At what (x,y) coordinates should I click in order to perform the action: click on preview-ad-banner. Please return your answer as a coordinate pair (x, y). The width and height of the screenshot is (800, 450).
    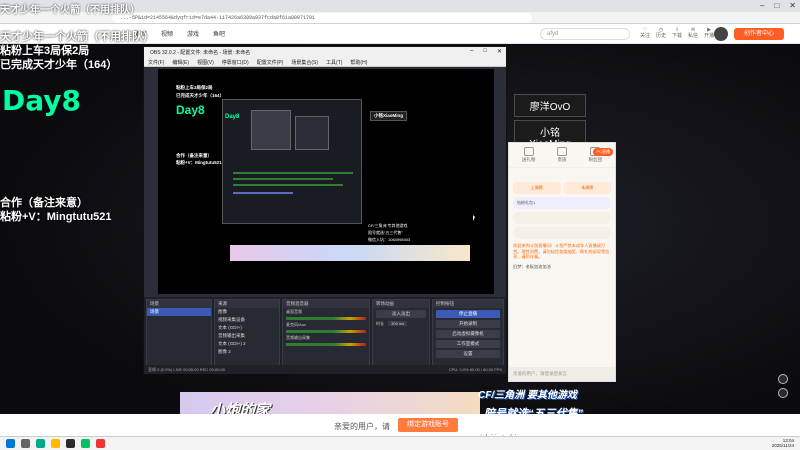
    Looking at the image, I should click on (350, 253).